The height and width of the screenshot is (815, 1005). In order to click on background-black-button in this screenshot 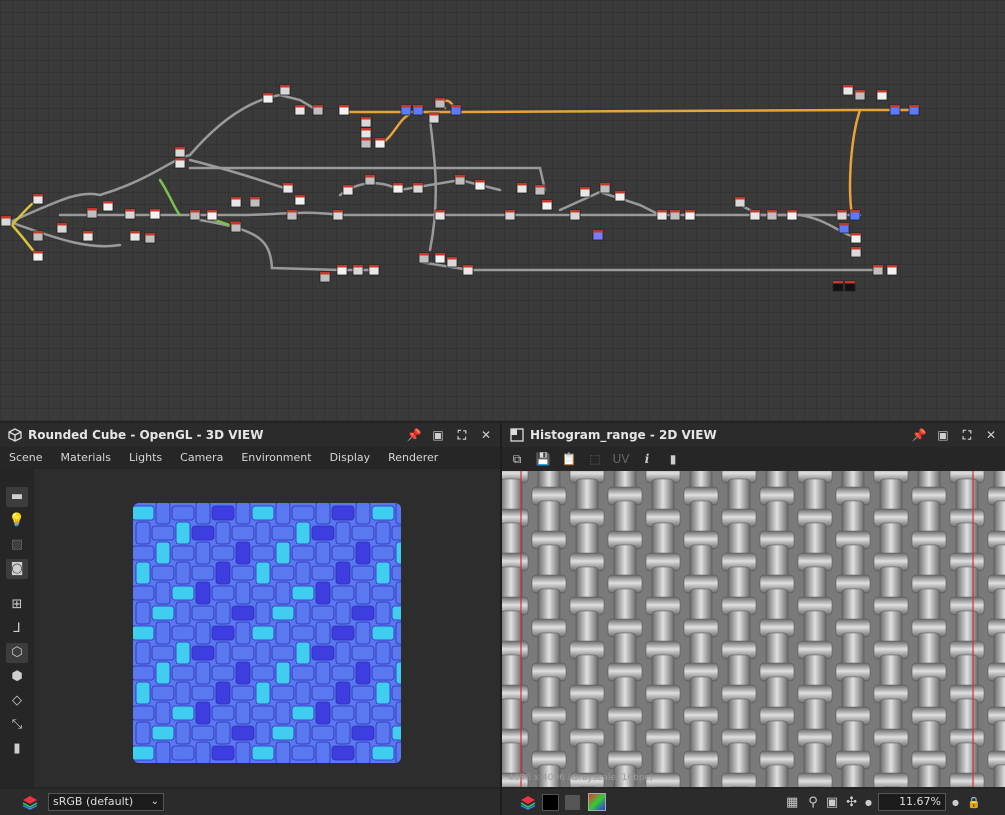, I will do `click(550, 802)`.